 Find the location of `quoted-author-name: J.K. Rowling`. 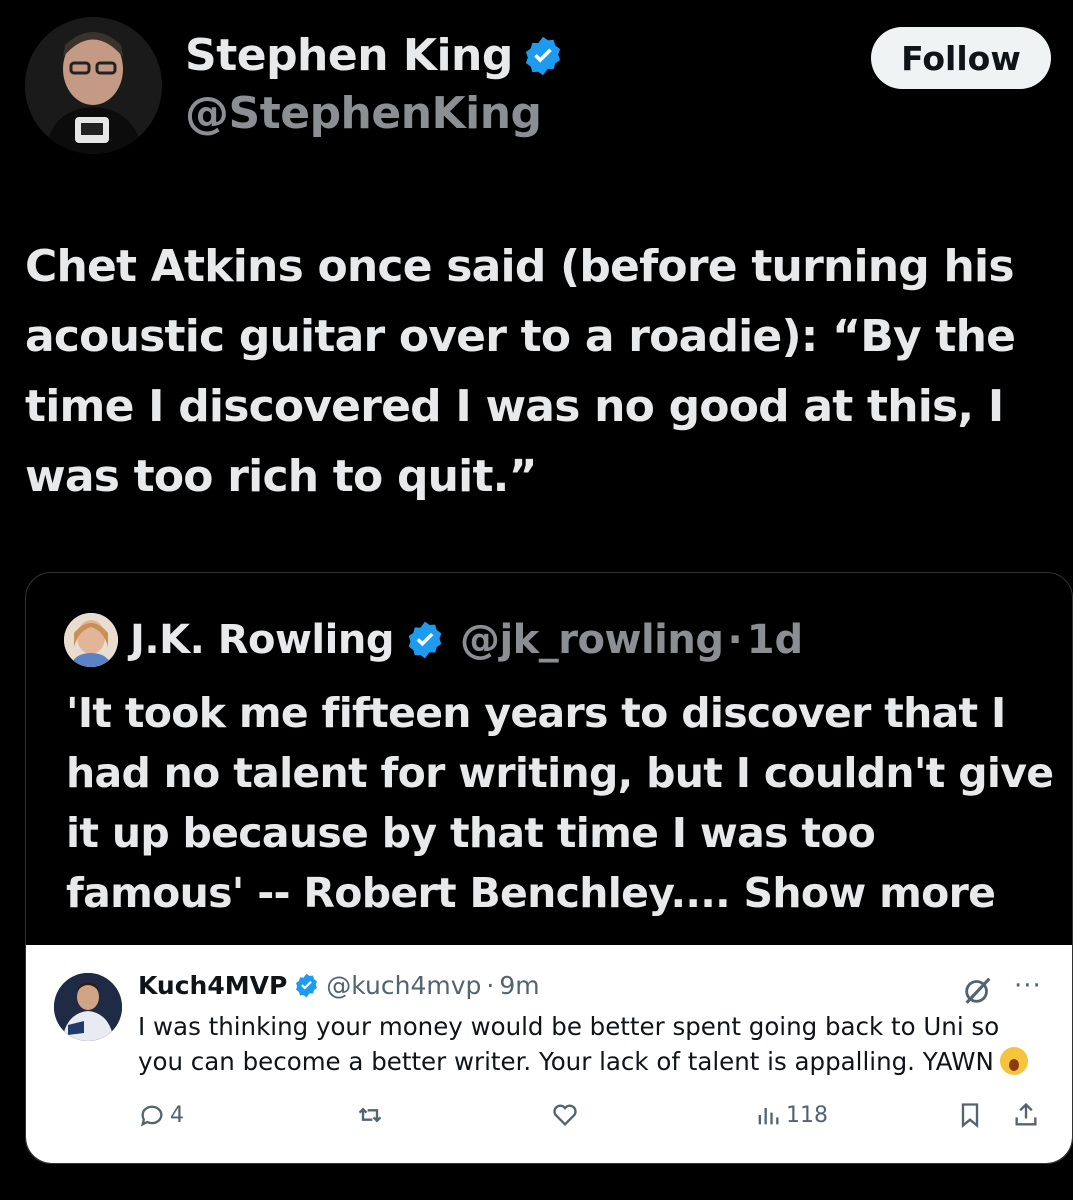

quoted-author-name: J.K. Rowling is located at coordinates (262, 640).